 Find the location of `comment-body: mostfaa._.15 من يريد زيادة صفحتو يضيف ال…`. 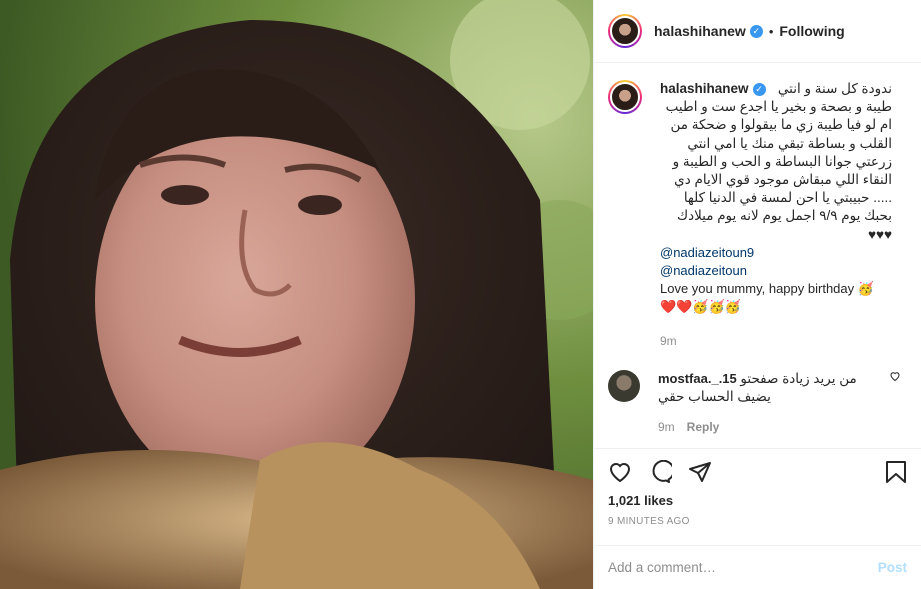

comment-body: mostfaa._.15 من يريد زيادة صفحتو يضيف ال… is located at coordinates (773, 402).